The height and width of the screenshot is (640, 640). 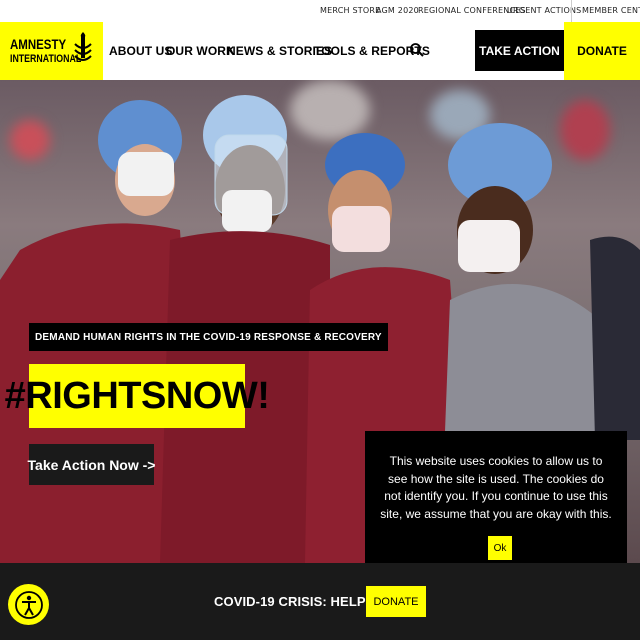 I want to click on take-action-button: TAKE ACTION, so click(x=519, y=50).